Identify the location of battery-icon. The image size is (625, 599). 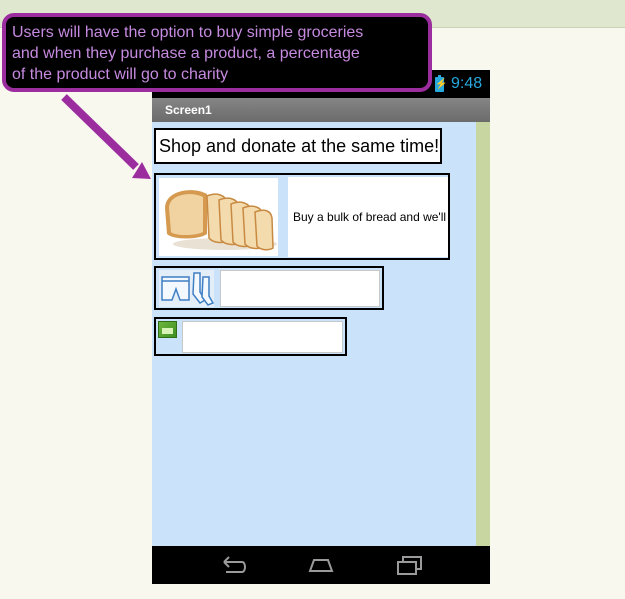
(439, 83).